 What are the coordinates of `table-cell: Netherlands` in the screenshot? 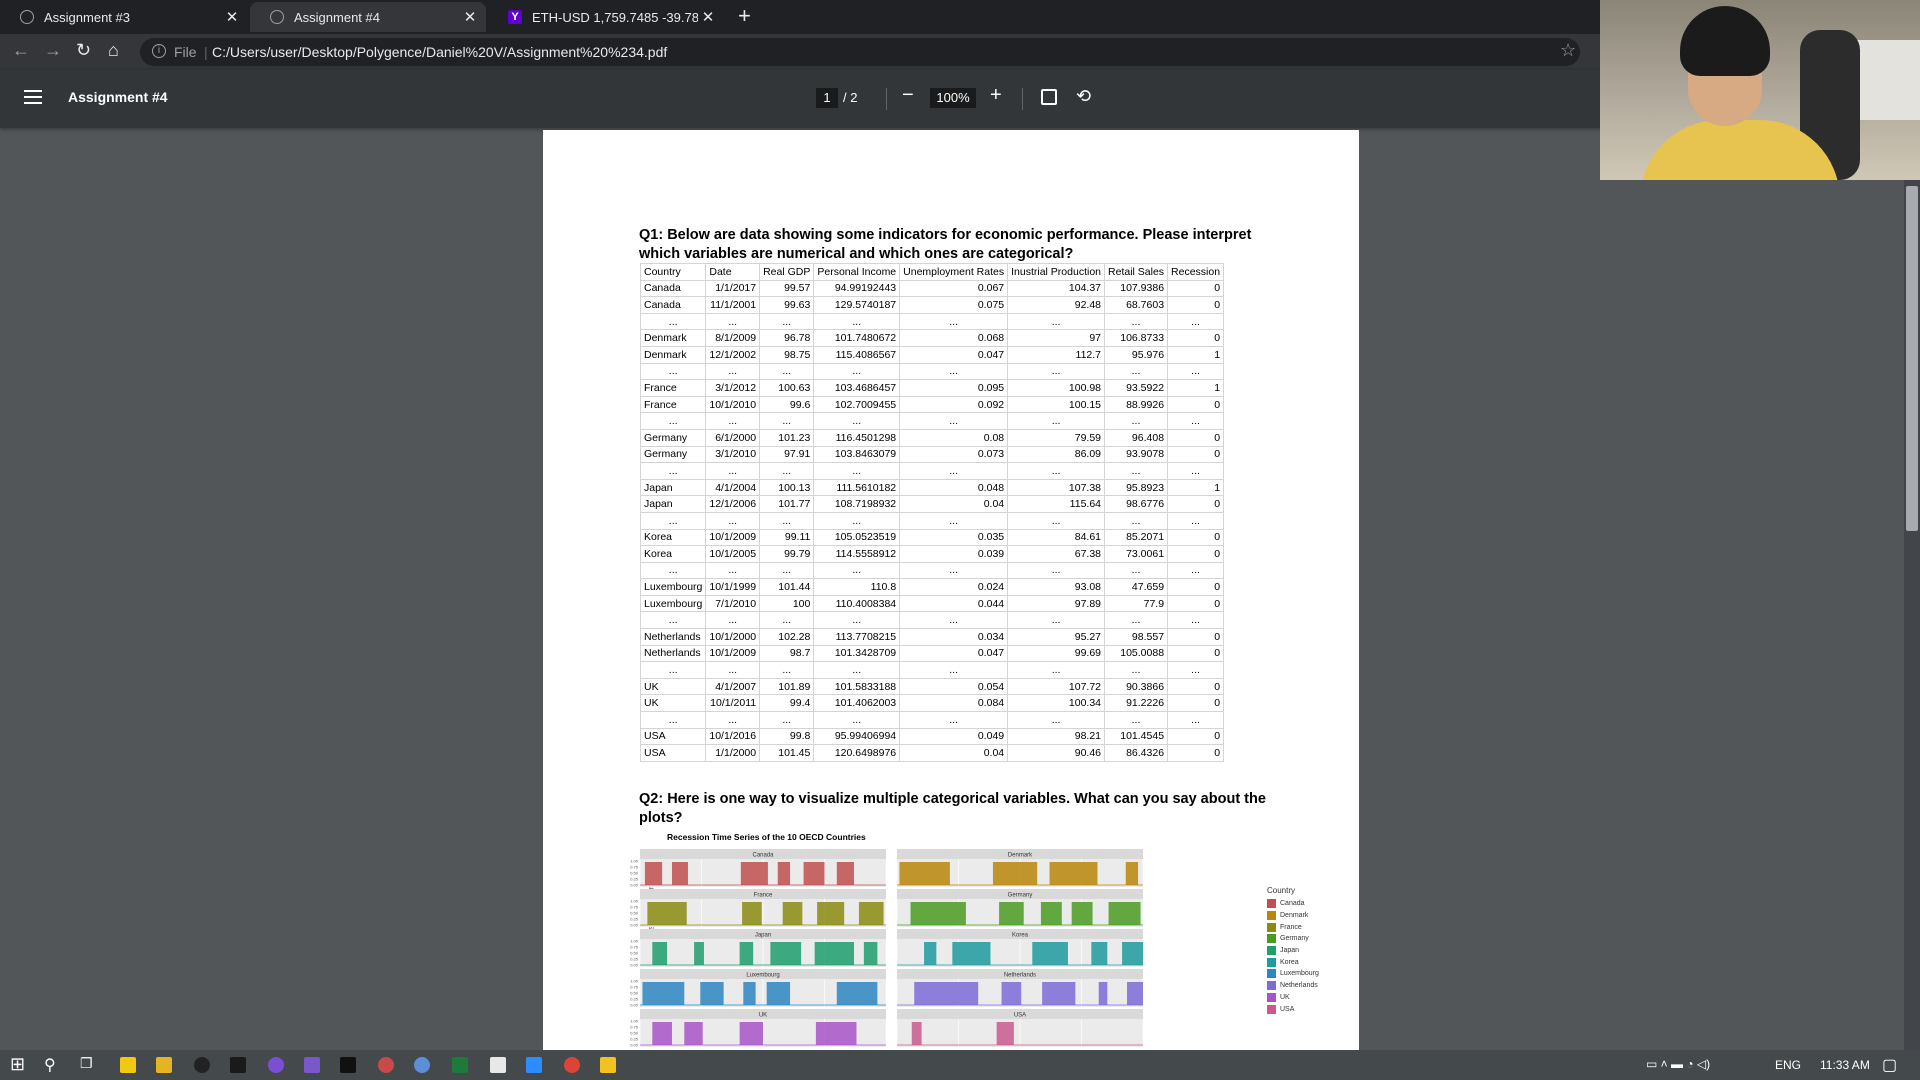 It's located at (673, 653).